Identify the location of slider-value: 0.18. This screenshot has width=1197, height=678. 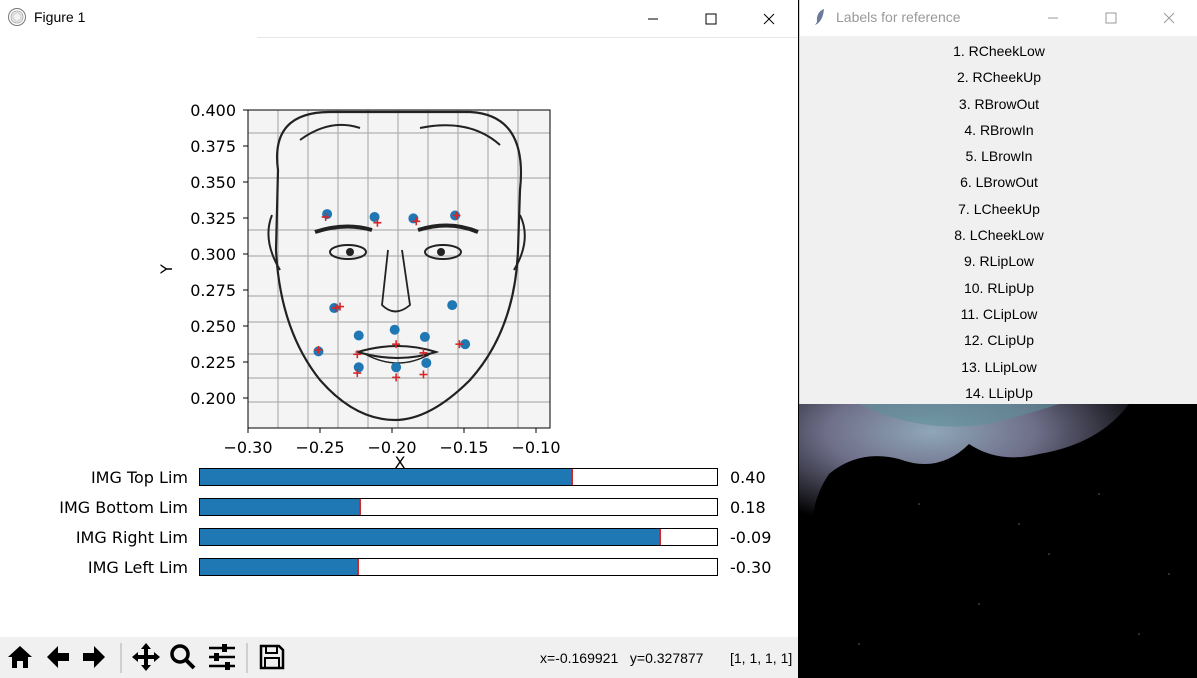
(748, 507).